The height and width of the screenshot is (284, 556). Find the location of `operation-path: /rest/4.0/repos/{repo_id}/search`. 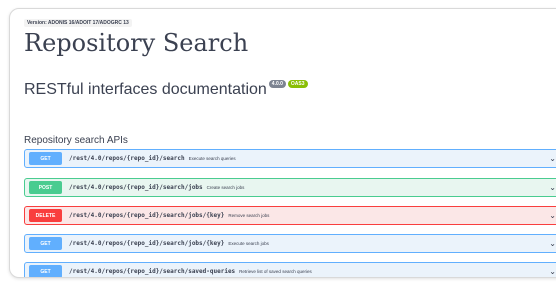

operation-path: /rest/4.0/repos/{repo_id}/search is located at coordinates (127, 158).